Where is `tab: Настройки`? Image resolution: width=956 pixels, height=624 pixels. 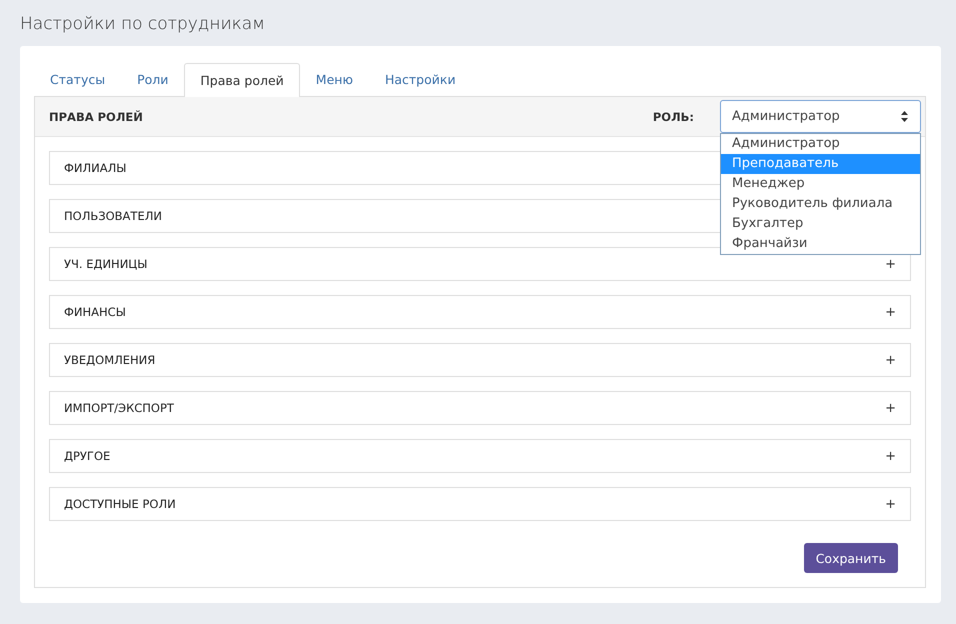
tab: Настройки is located at coordinates (420, 79).